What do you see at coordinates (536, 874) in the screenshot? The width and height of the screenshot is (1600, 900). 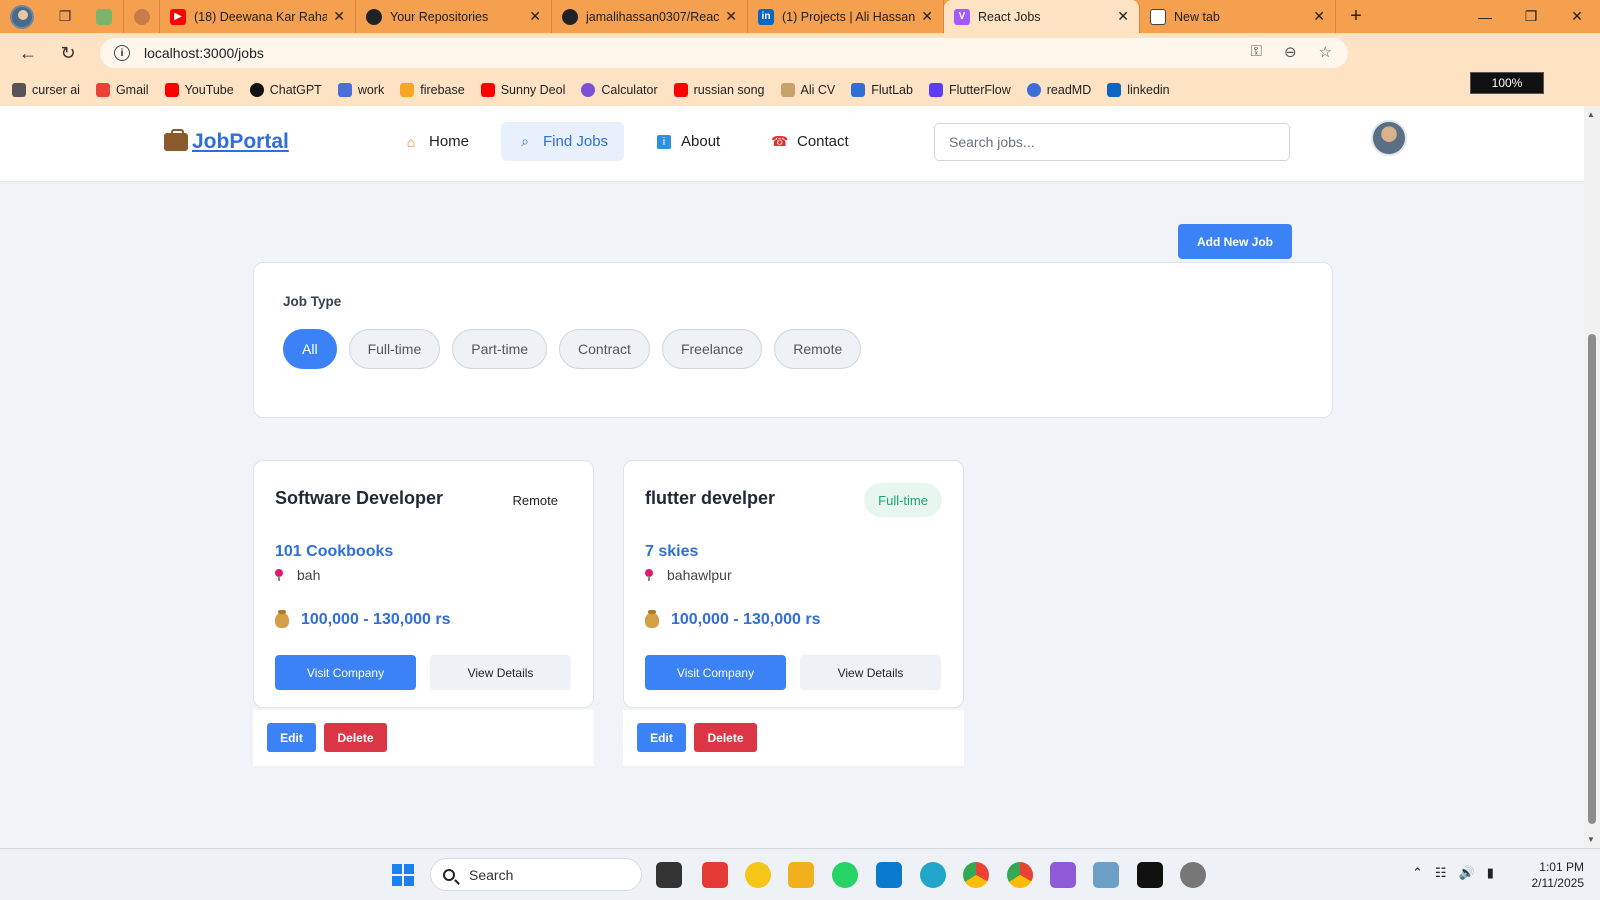 I see `taskbar-search: Search` at bounding box center [536, 874].